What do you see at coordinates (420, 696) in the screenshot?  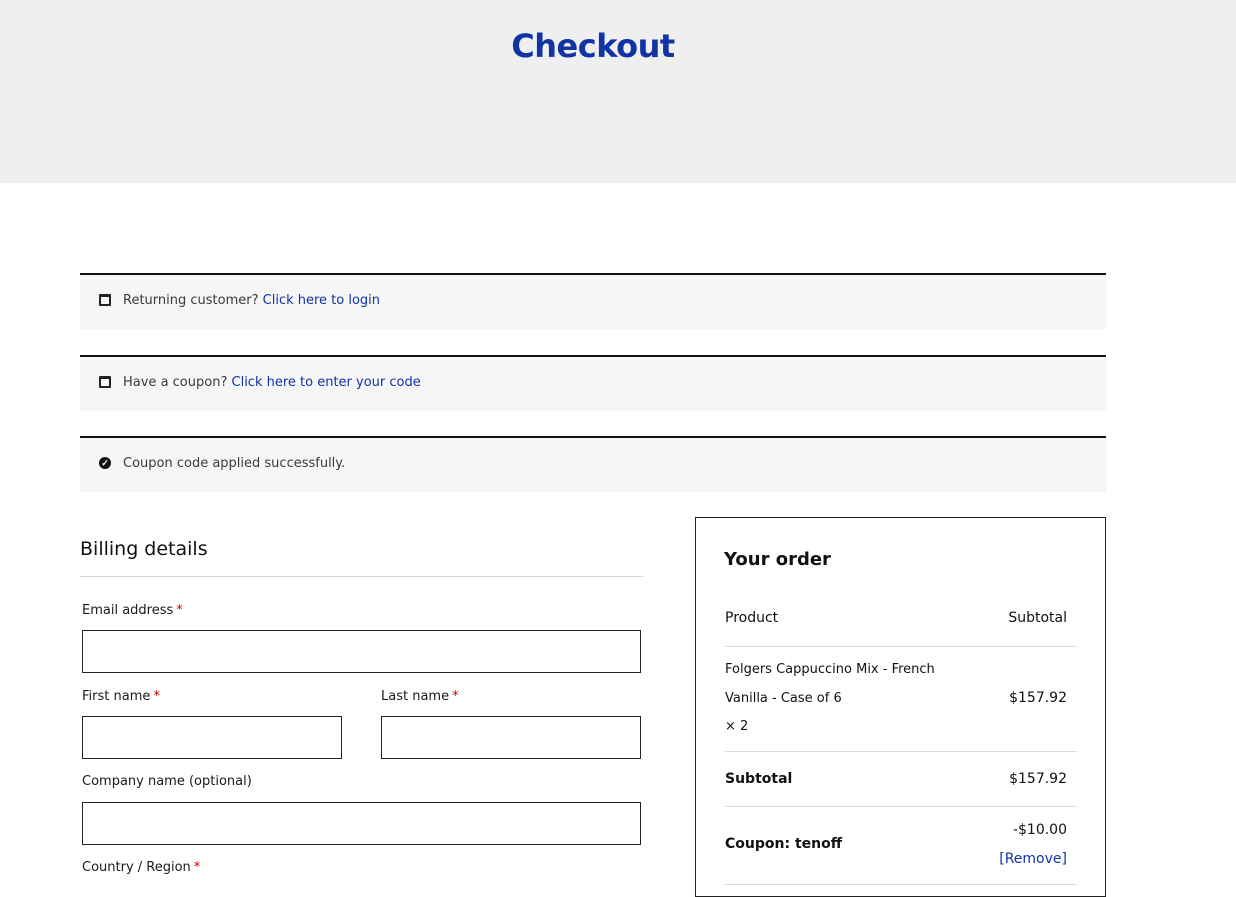 I see `last-name-label: Last name *` at bounding box center [420, 696].